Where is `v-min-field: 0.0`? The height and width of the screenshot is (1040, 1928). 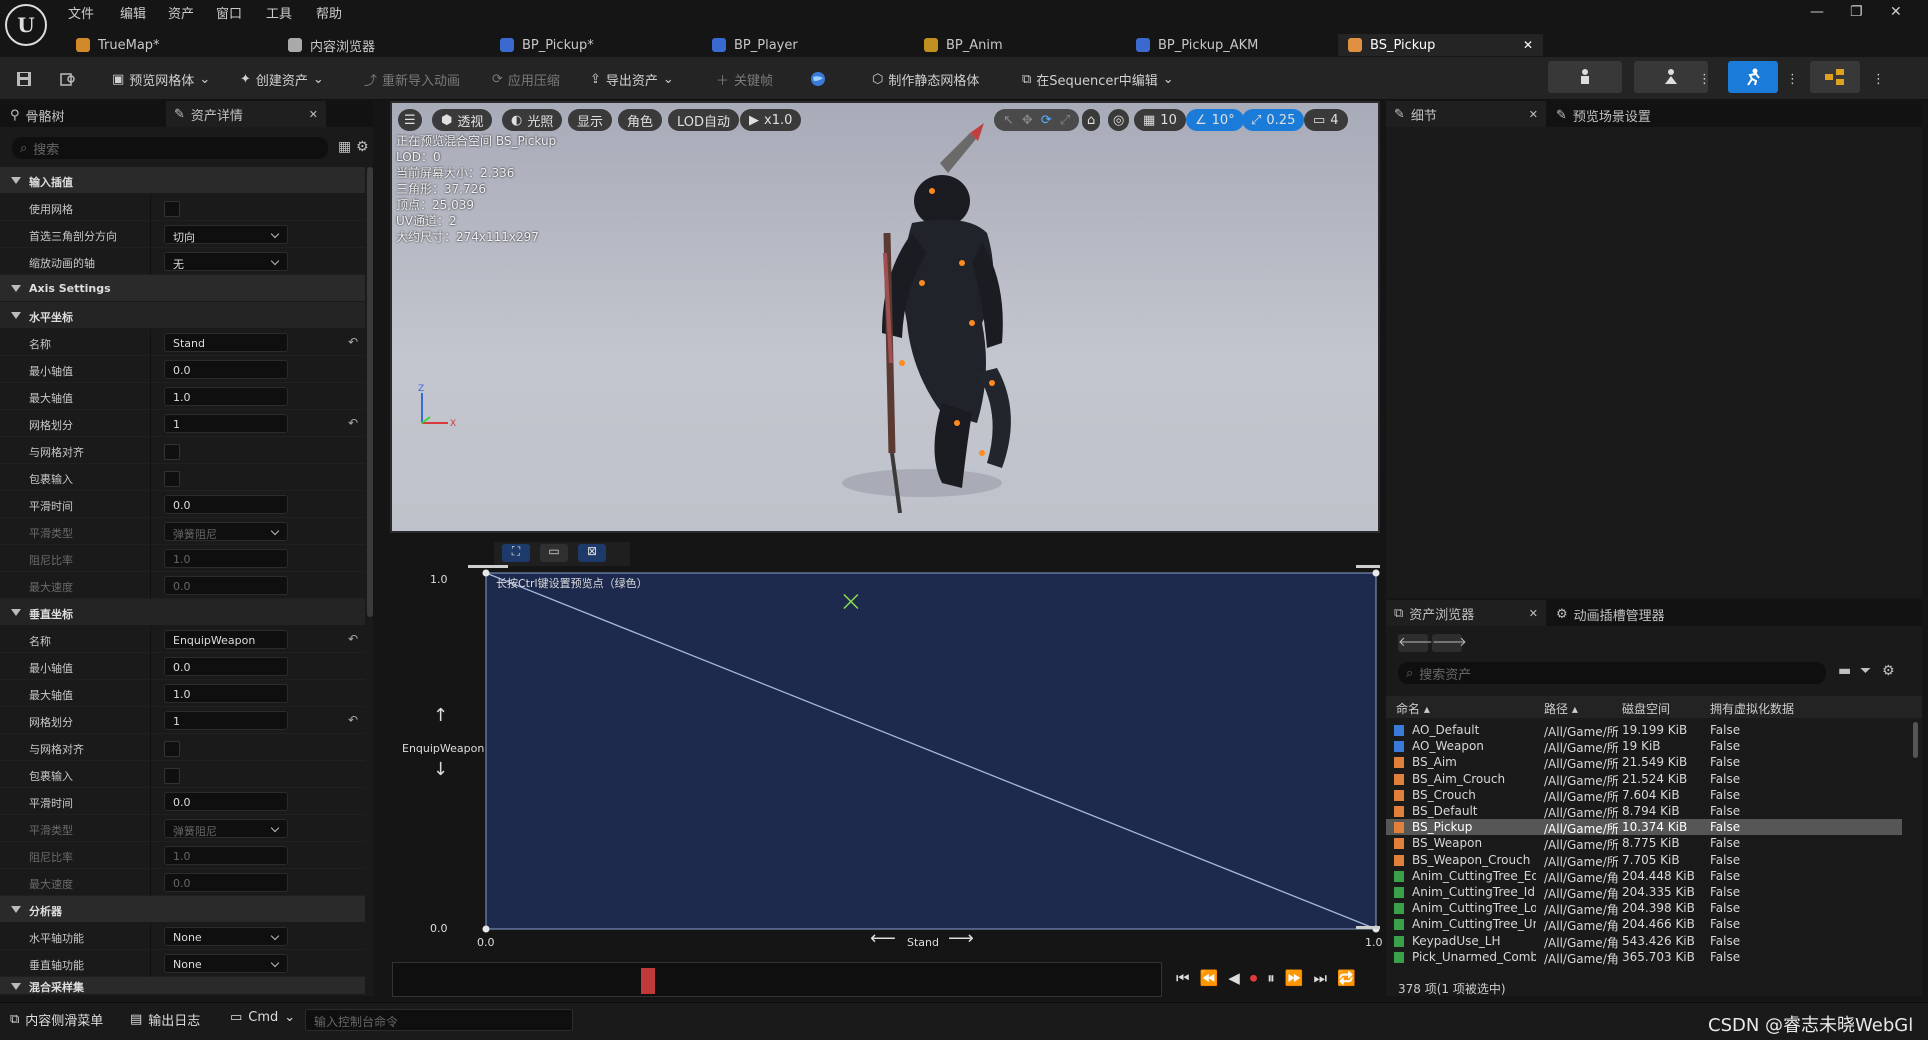 v-min-field: 0.0 is located at coordinates (226, 666).